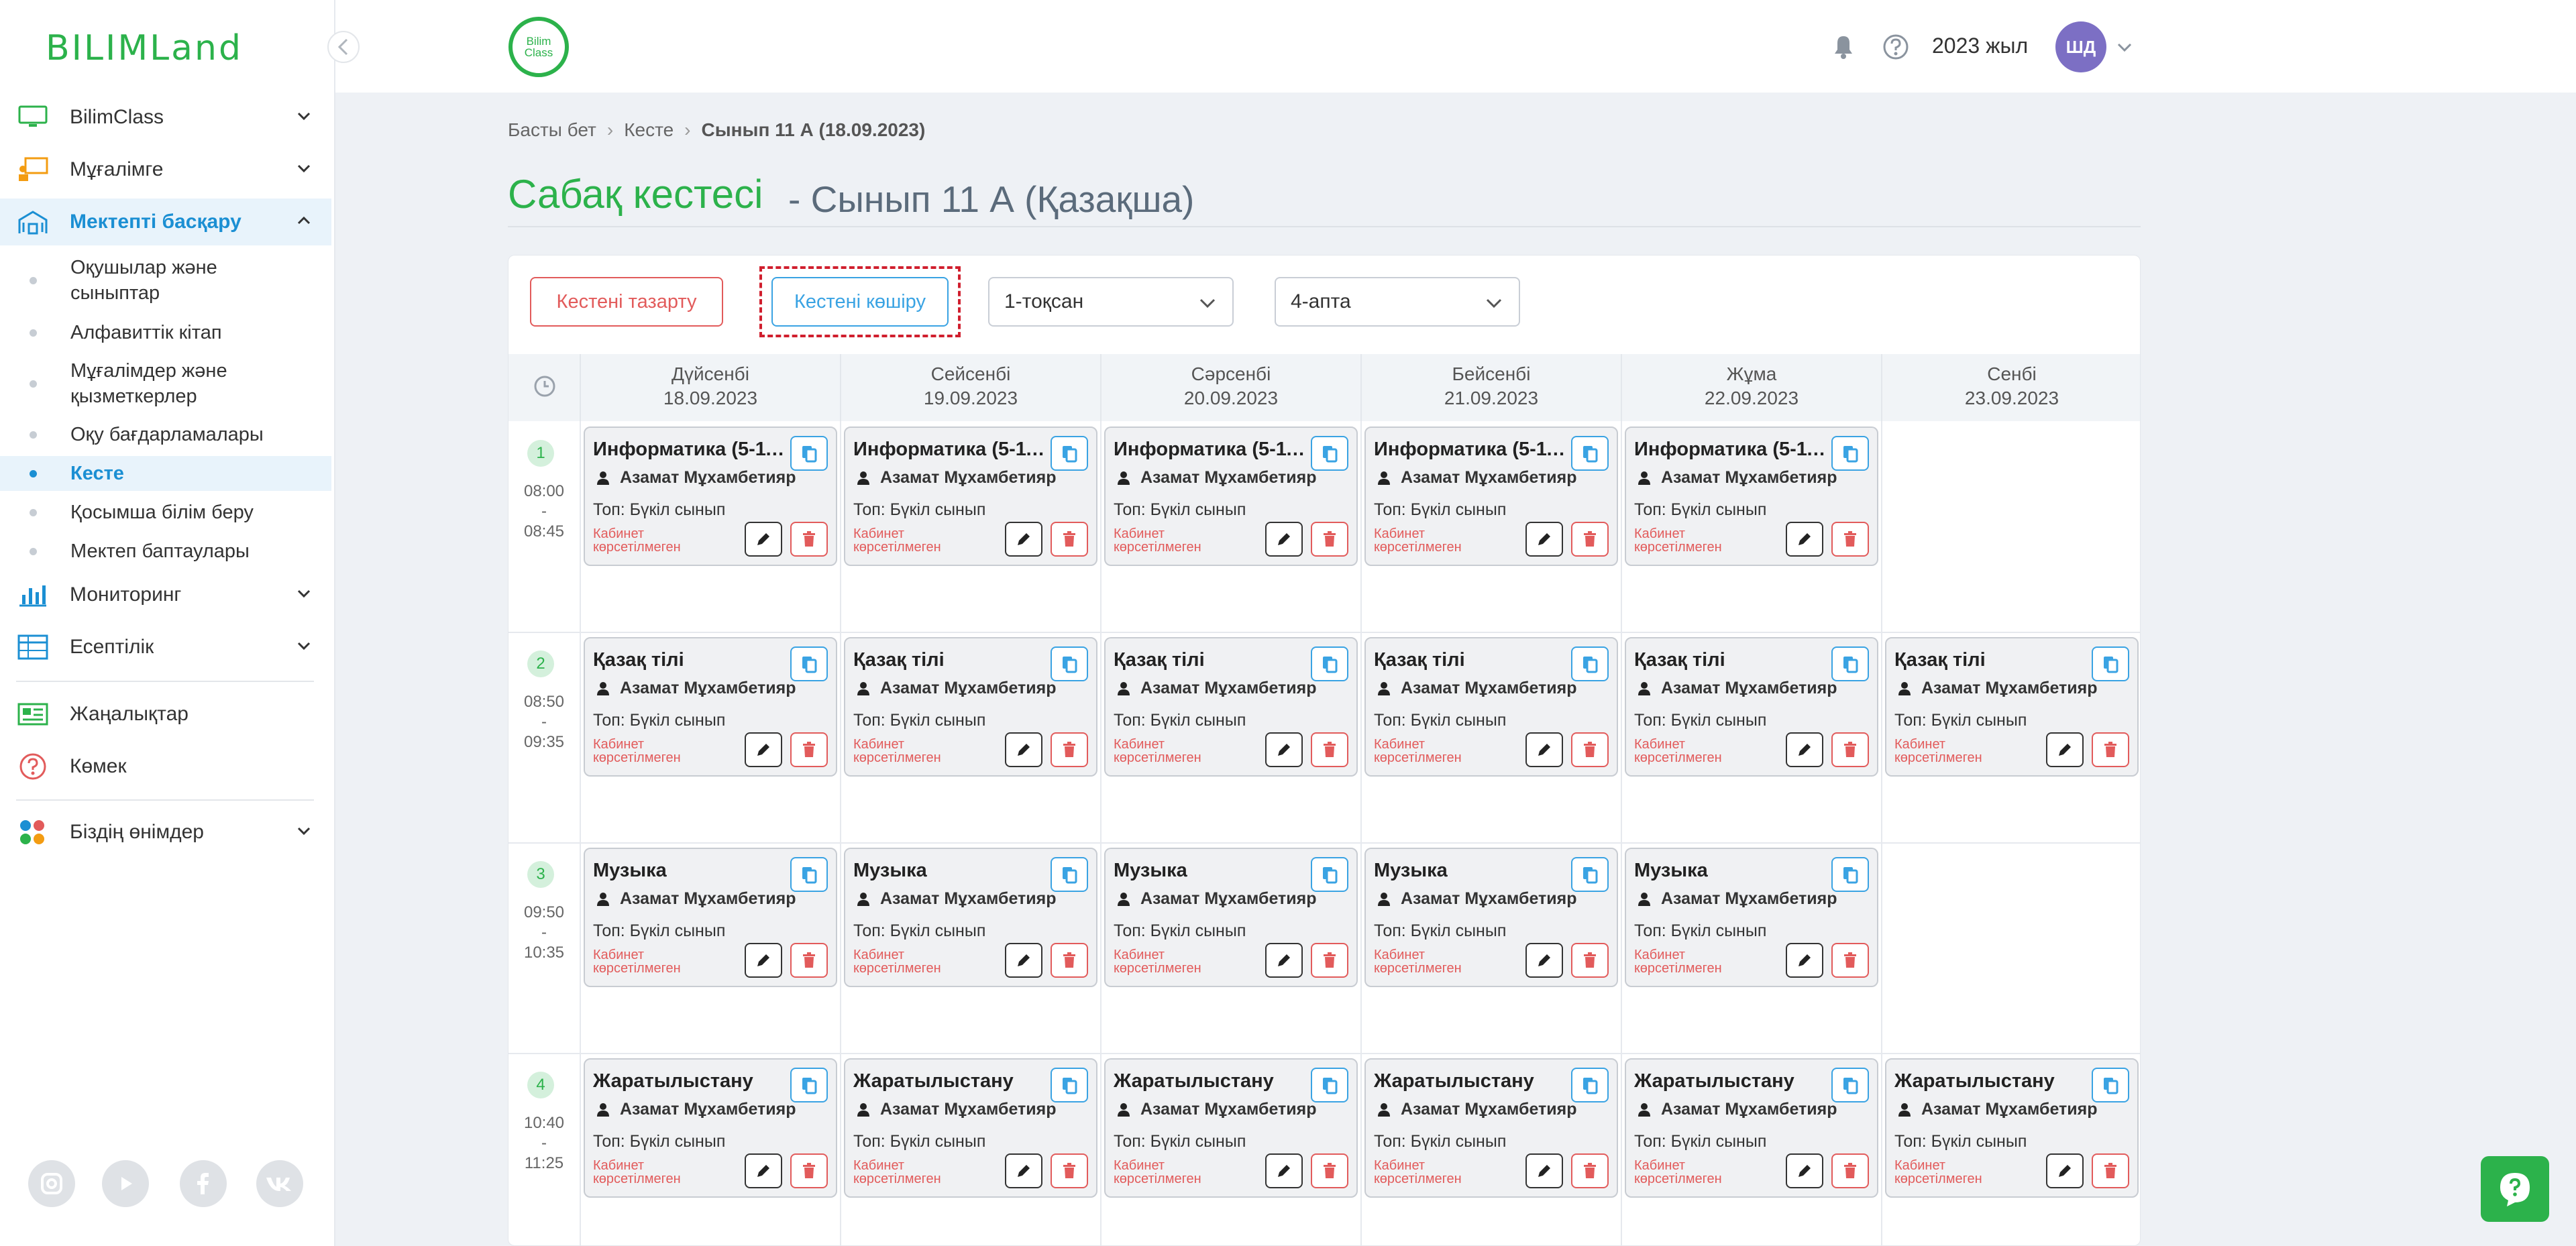 Image resolution: width=2576 pixels, height=1246 pixels. What do you see at coordinates (165, 551) in the screenshot?
I see `subnav-school-settings: Мектеп баптаулары` at bounding box center [165, 551].